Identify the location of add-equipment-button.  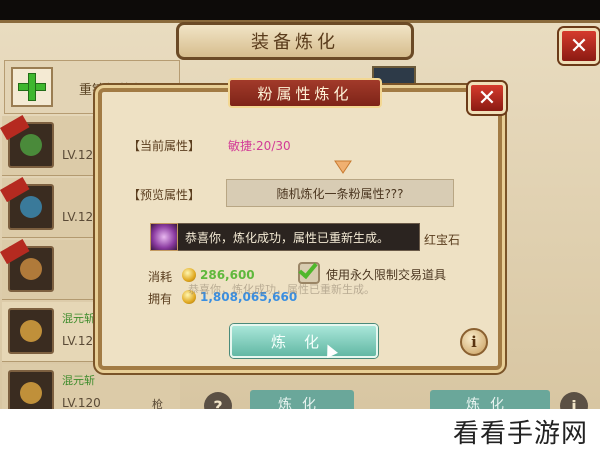
(32, 87).